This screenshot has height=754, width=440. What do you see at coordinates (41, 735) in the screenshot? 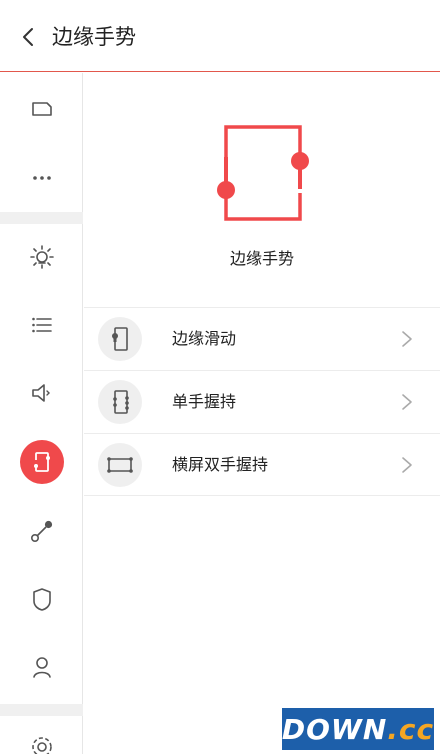
I see `sidebar-item-settings` at bounding box center [41, 735].